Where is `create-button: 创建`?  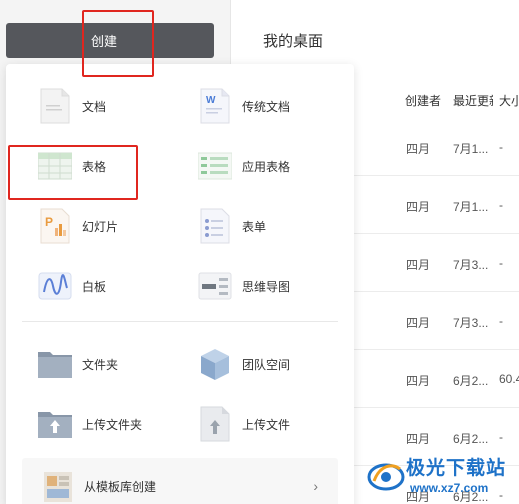
create-button: 创建 is located at coordinates (110, 40).